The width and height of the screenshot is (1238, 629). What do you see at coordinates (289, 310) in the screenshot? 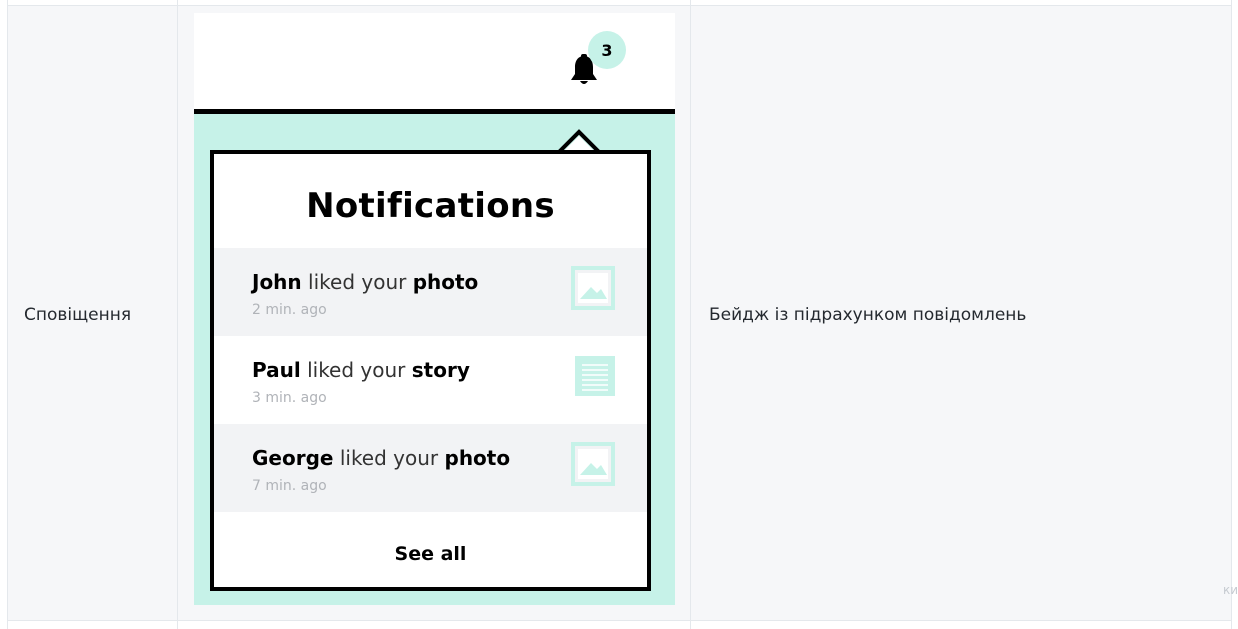
I see `notification-time: 2 min. ago` at bounding box center [289, 310].